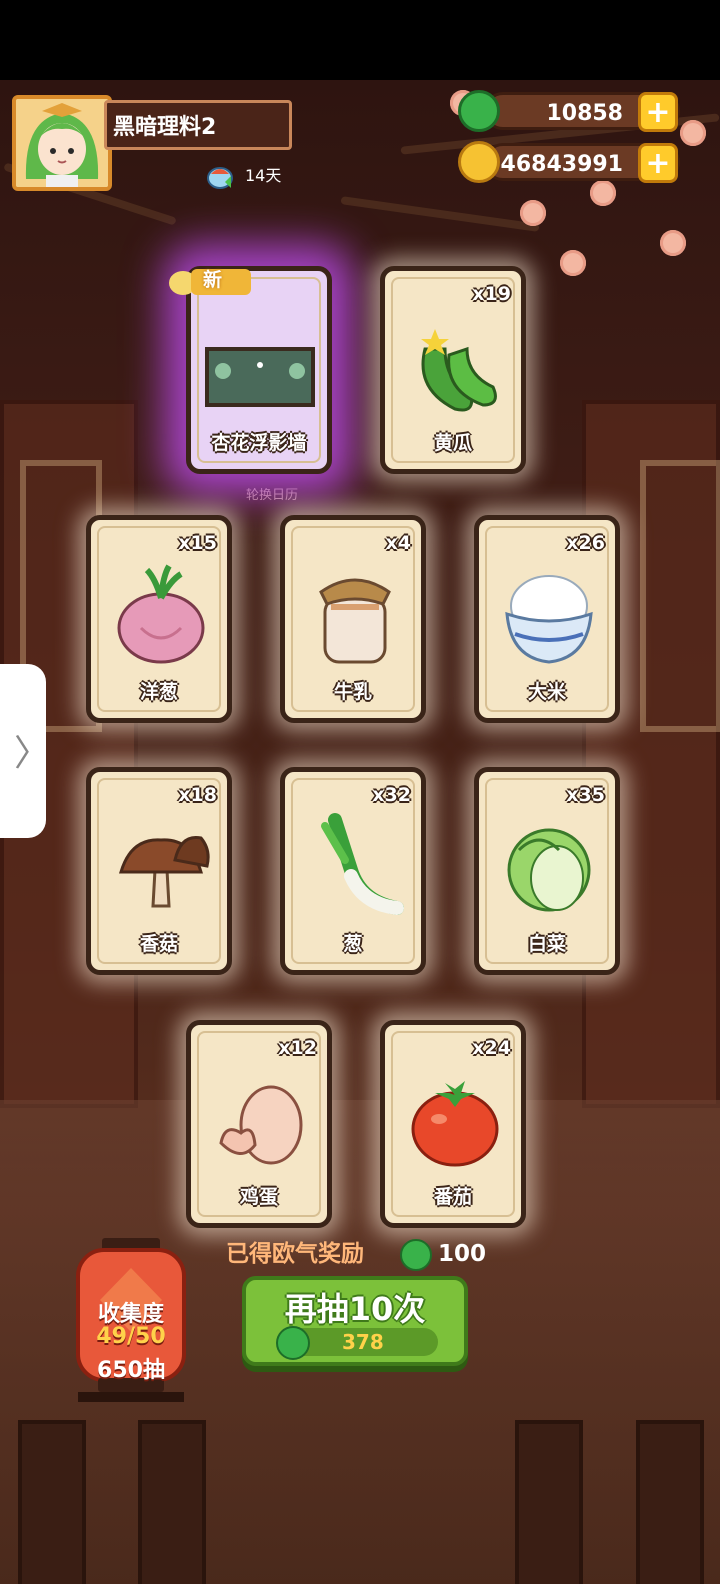 The height and width of the screenshot is (1584, 720). What do you see at coordinates (585, 543) in the screenshot?
I see `card-count: x26` at bounding box center [585, 543].